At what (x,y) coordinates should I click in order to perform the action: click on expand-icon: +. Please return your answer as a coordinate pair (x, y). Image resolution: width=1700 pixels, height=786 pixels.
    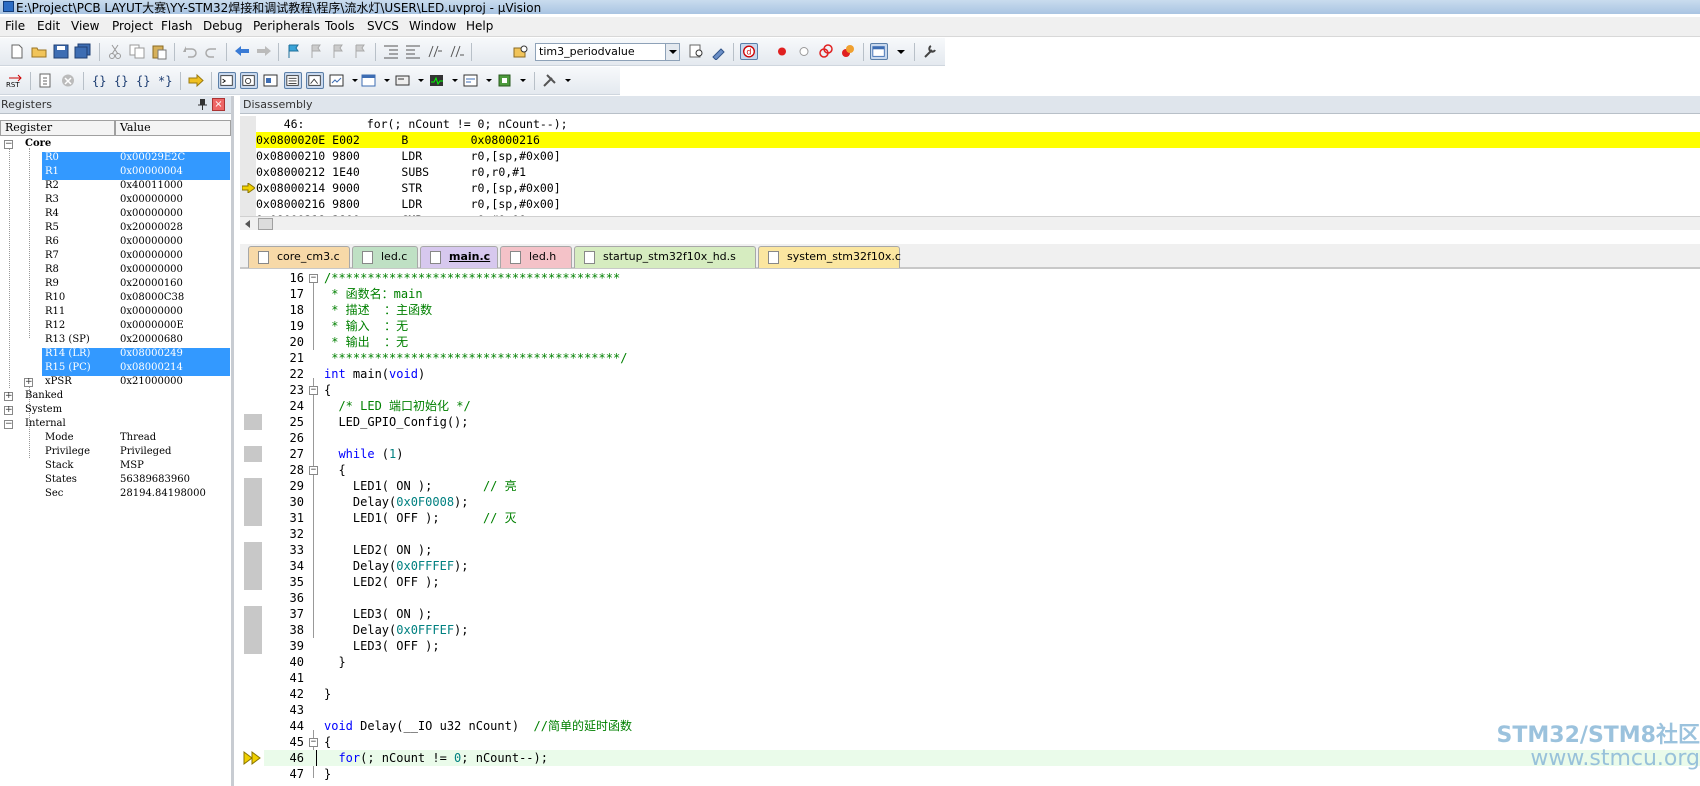
    Looking at the image, I should click on (8, 396).